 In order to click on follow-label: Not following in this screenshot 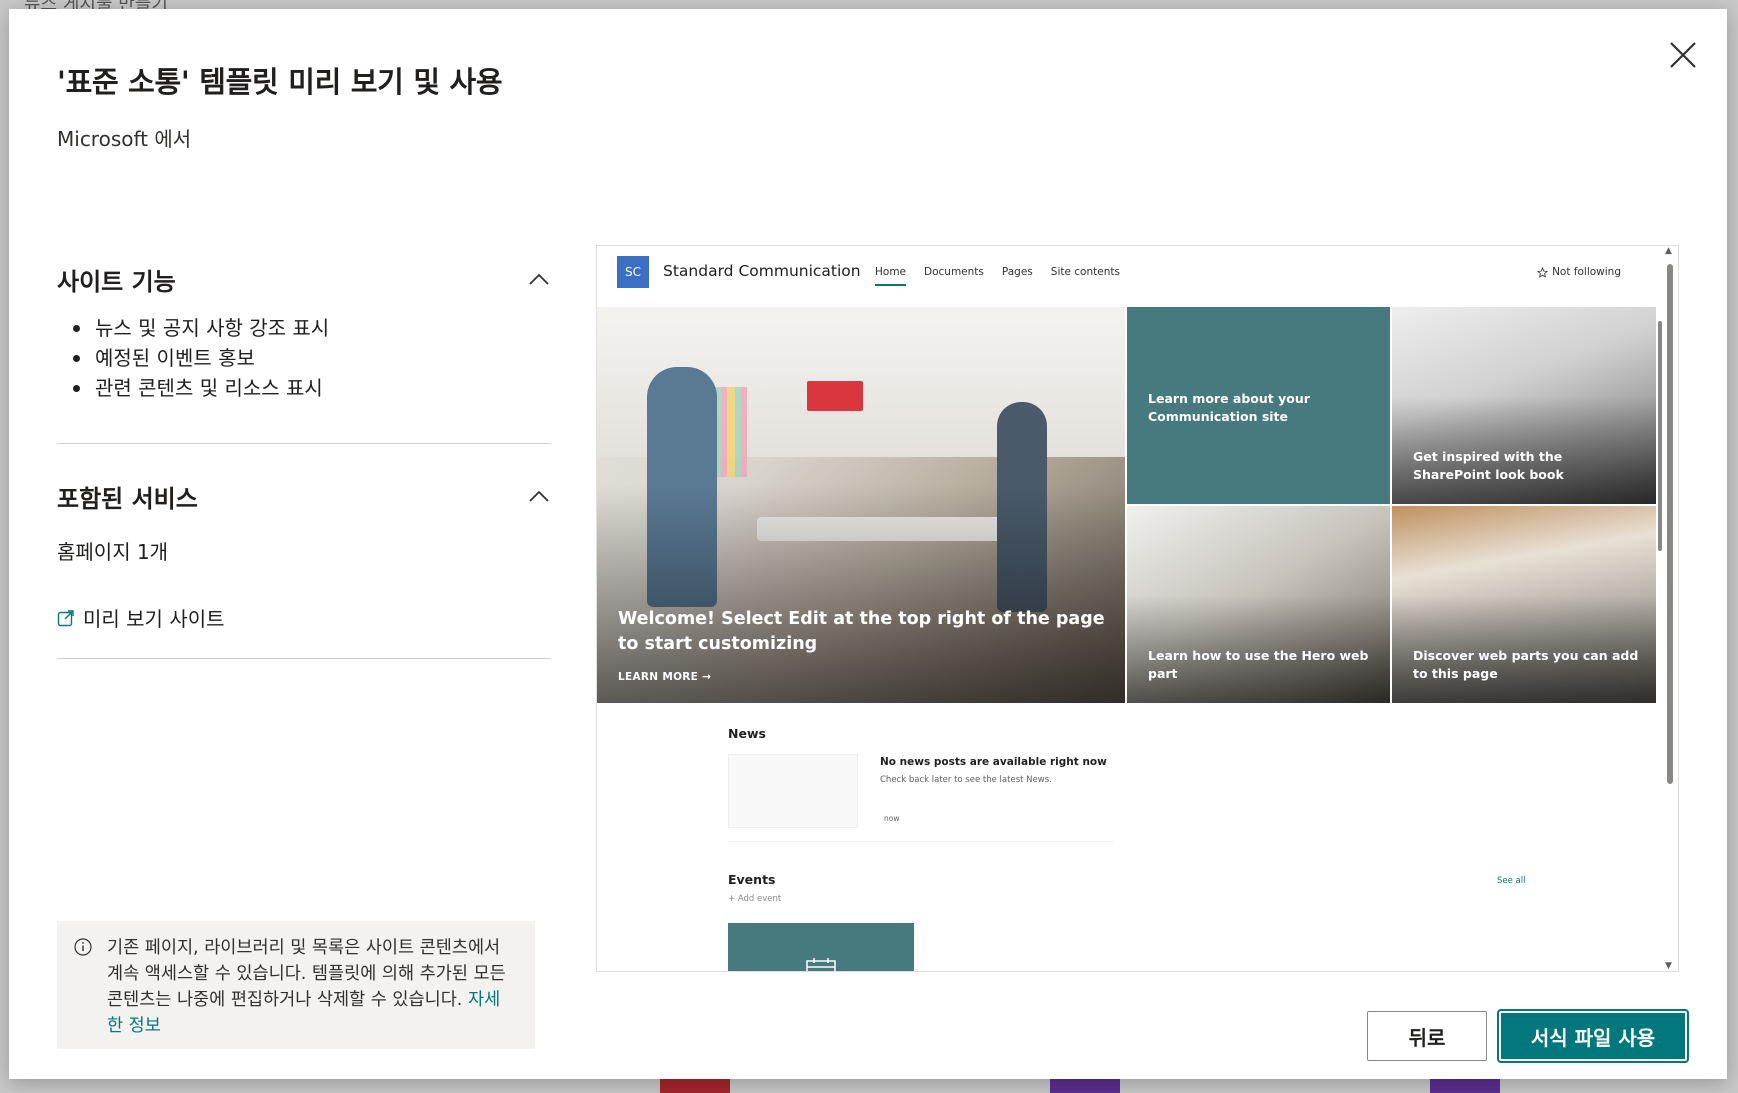, I will do `click(1586, 272)`.